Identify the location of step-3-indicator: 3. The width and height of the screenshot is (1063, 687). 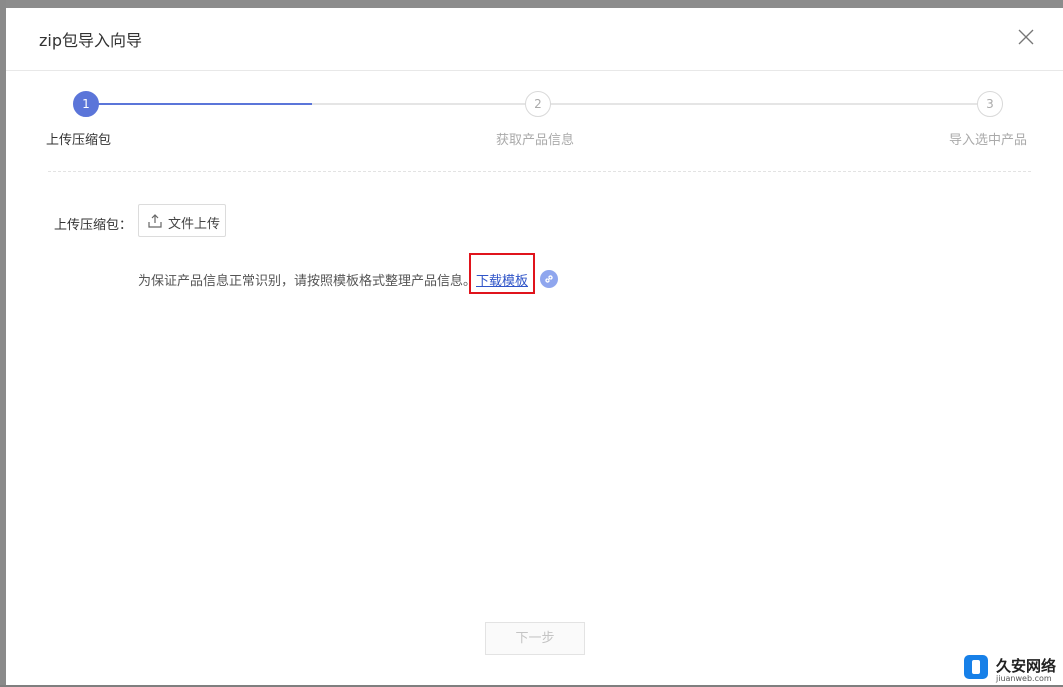
(990, 104).